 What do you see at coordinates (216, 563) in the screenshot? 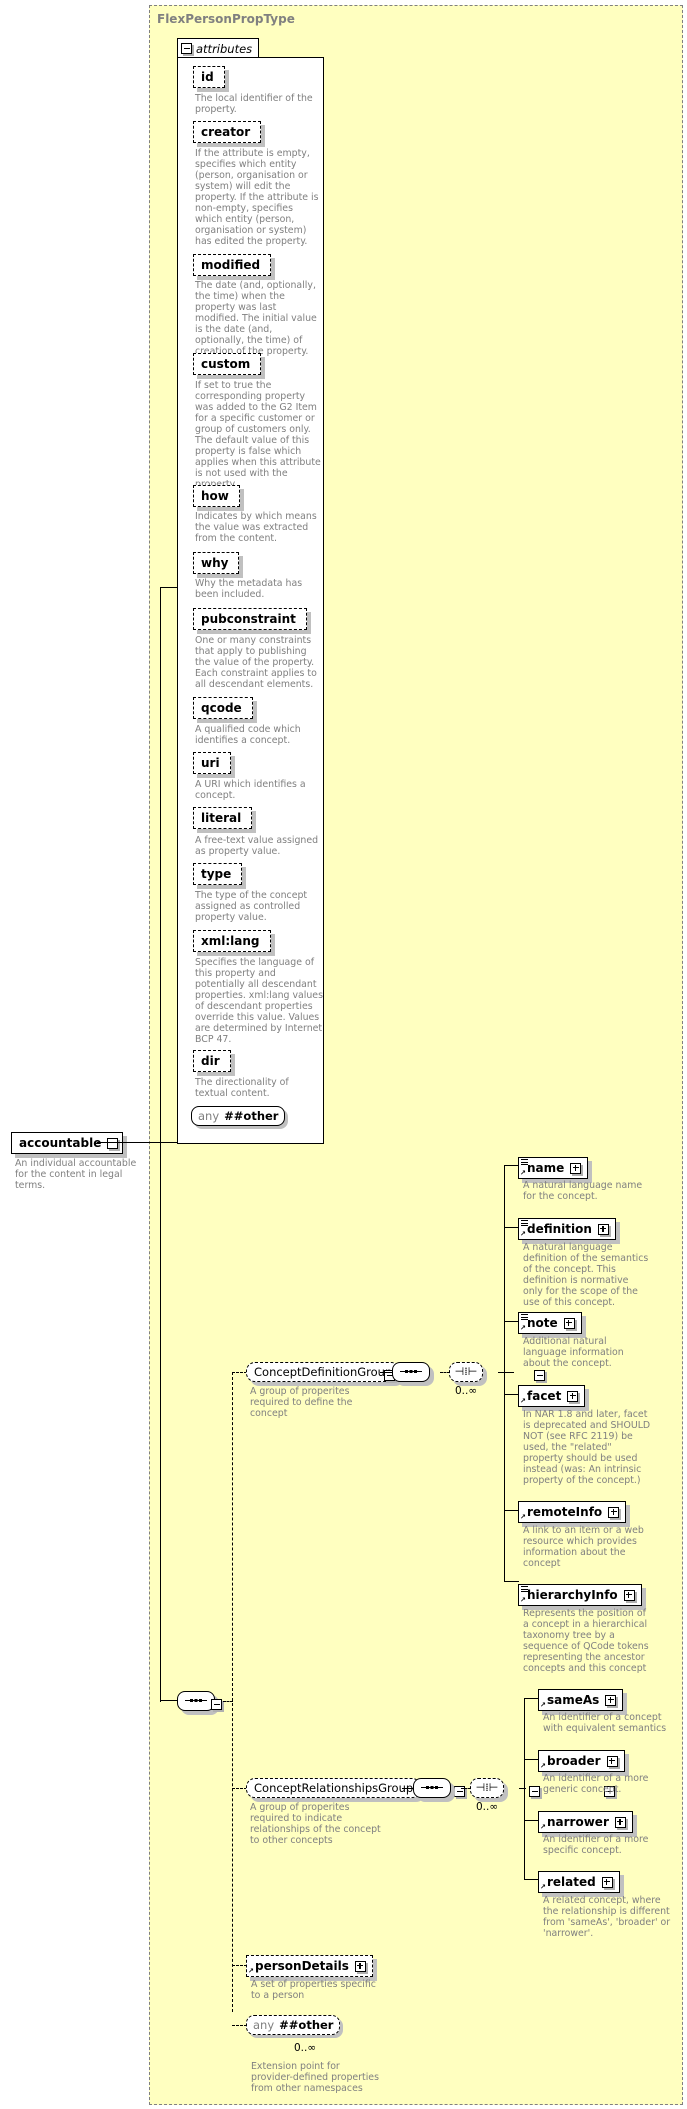
I see `attribute-why: why` at bounding box center [216, 563].